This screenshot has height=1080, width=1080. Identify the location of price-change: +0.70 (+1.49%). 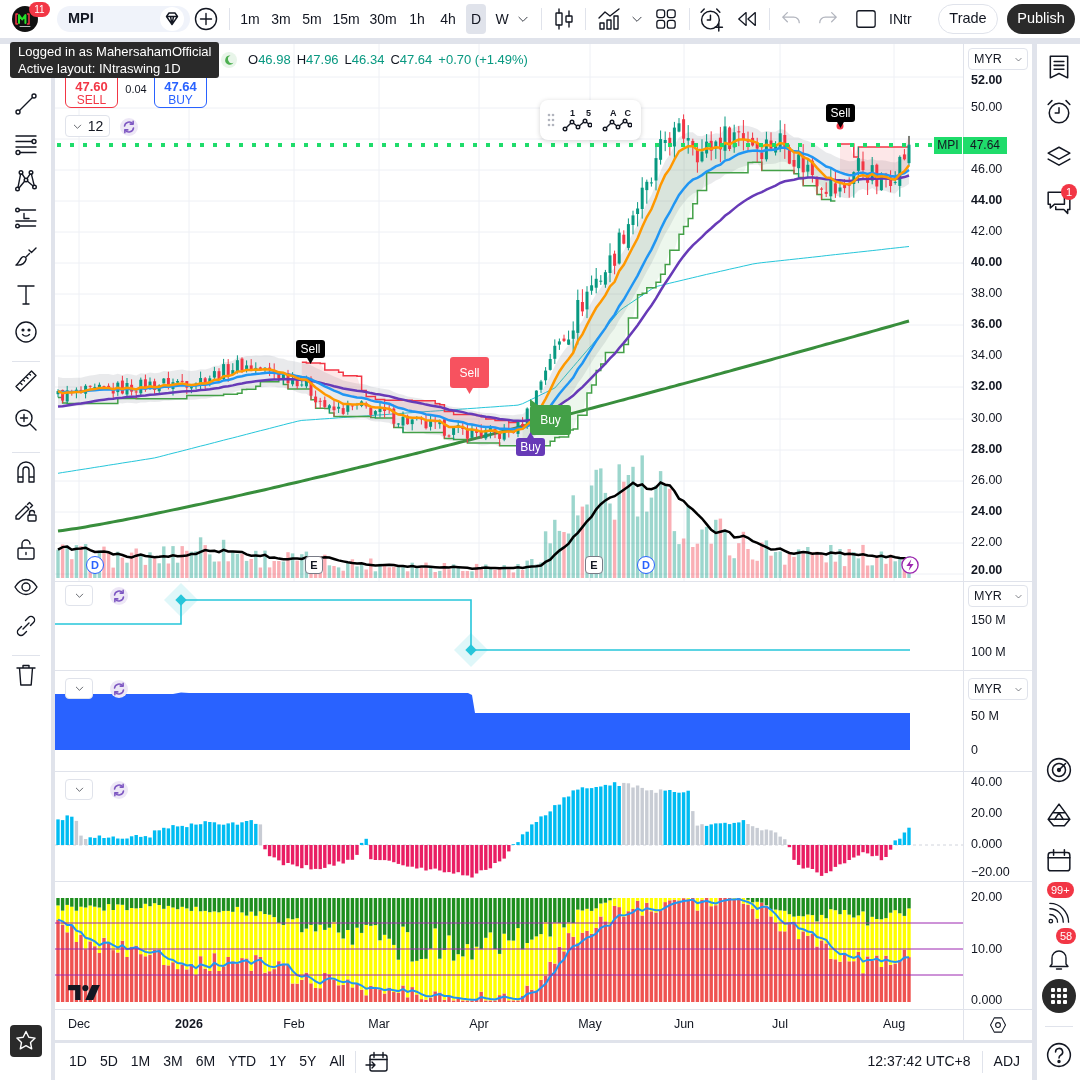
(483, 60).